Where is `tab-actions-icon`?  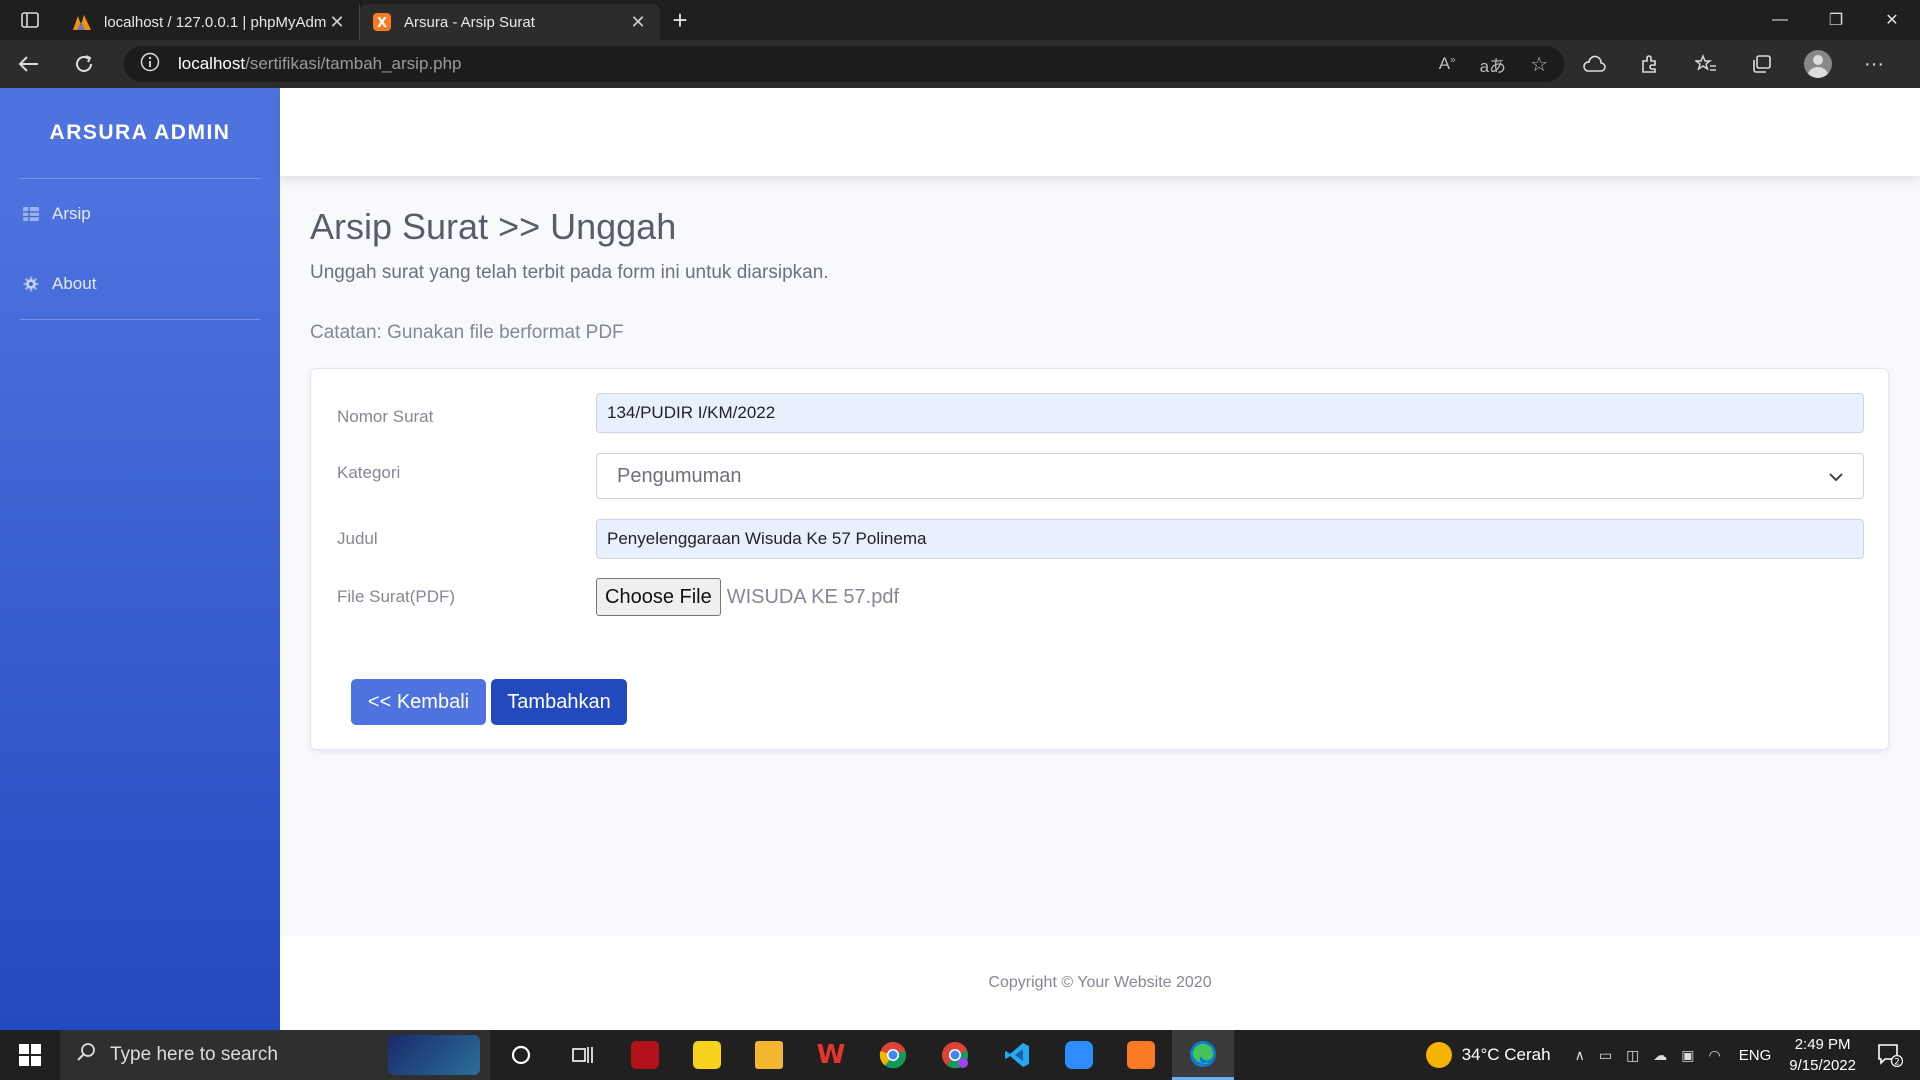 tab-actions-icon is located at coordinates (30, 20).